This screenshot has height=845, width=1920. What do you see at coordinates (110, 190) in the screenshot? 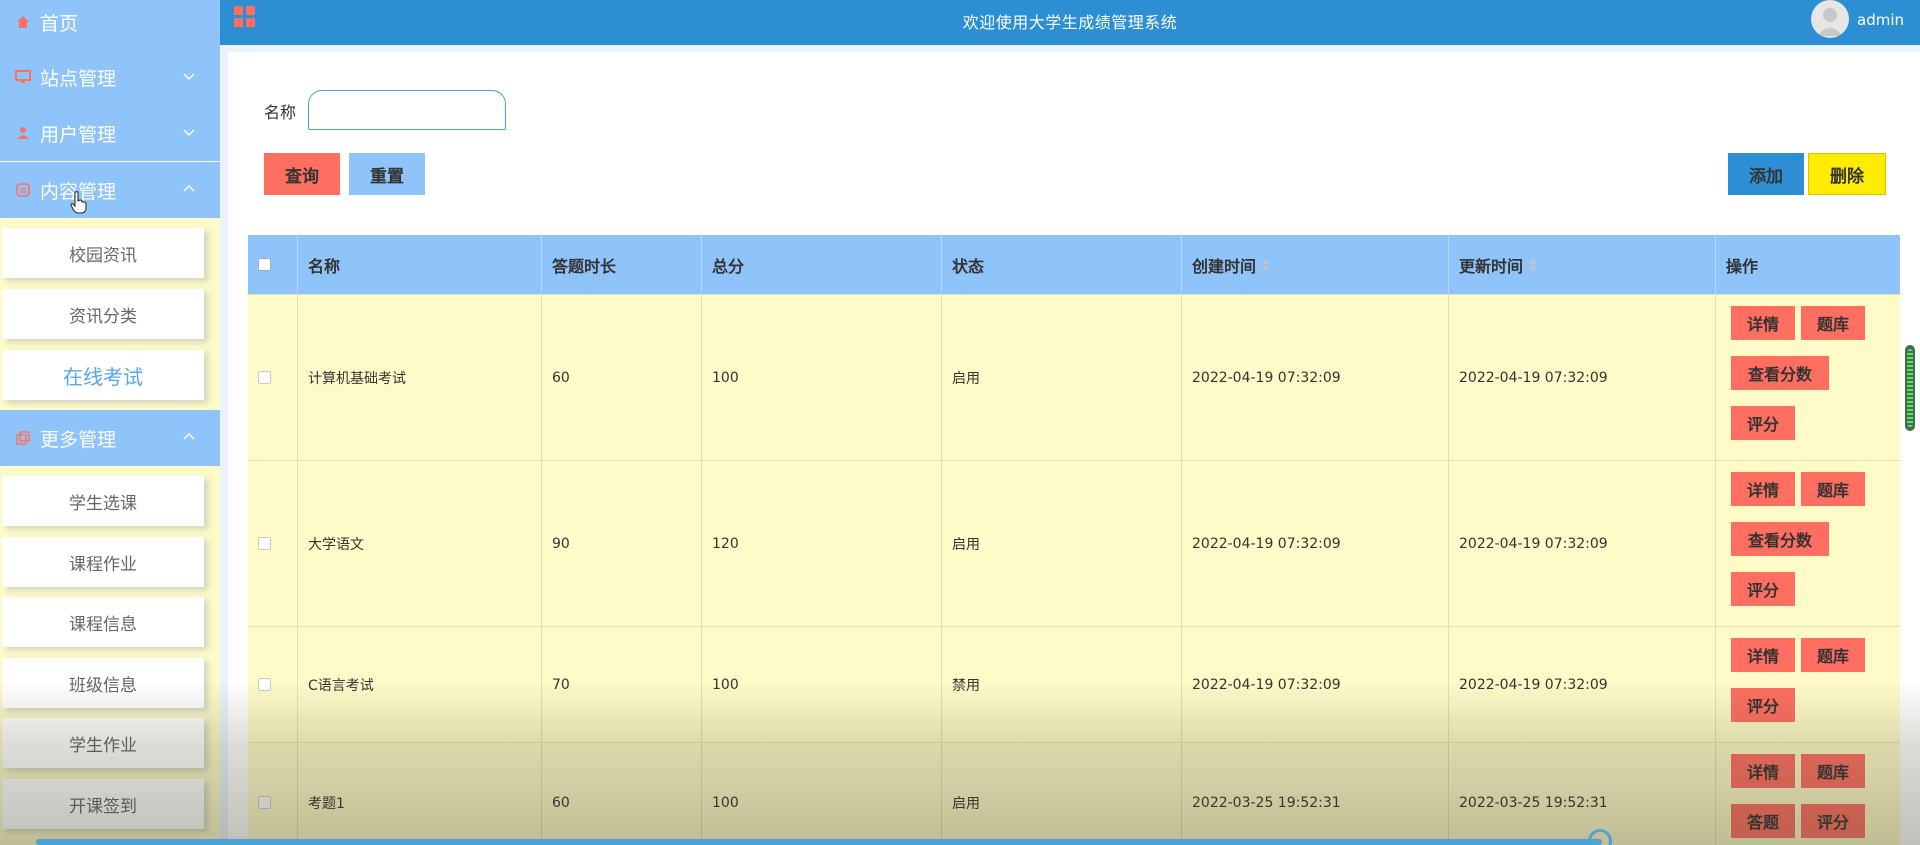
I see `sidebar-menu-content: 内容管理` at bounding box center [110, 190].